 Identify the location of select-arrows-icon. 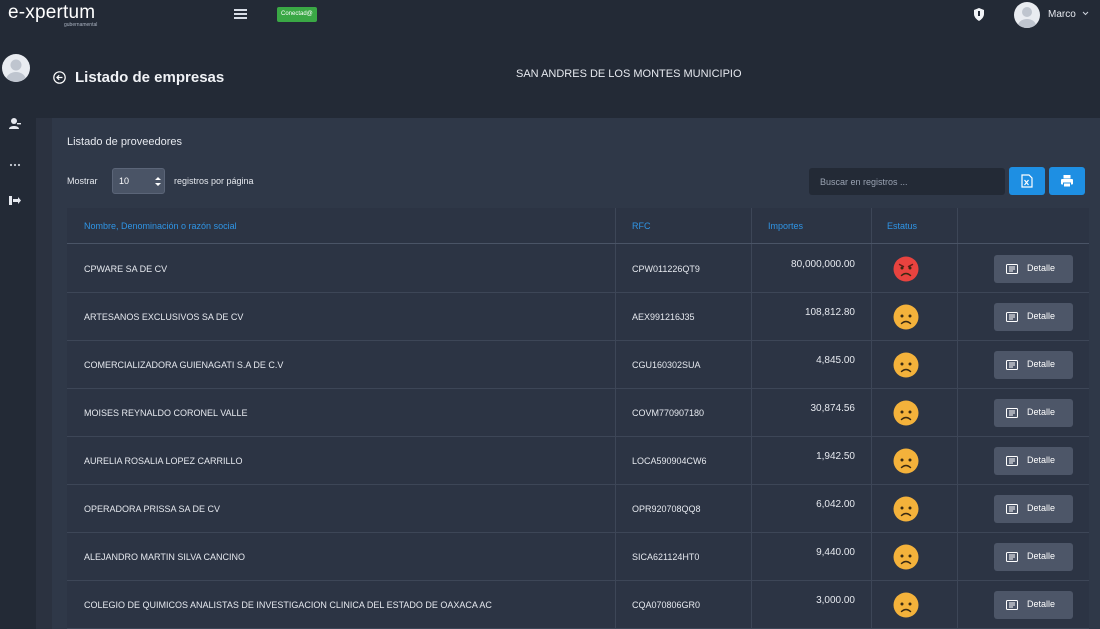
(158, 181).